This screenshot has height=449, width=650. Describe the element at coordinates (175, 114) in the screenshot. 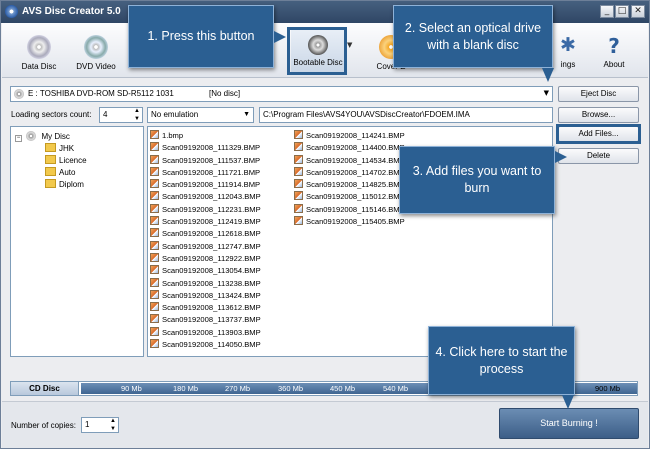

I see `emulation-value: No emulation` at that location.